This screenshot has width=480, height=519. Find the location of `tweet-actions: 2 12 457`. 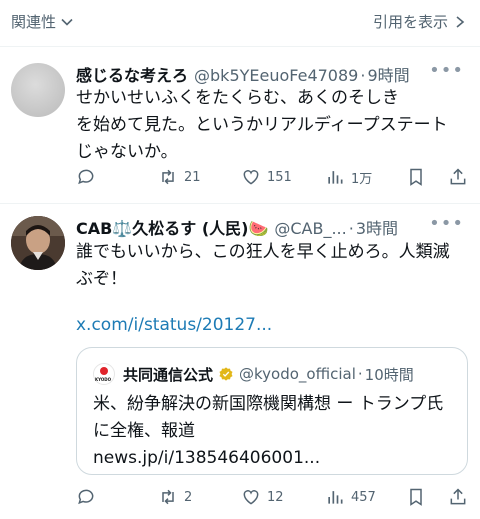

tweet-actions: 2 12 457 is located at coordinates (272, 498).